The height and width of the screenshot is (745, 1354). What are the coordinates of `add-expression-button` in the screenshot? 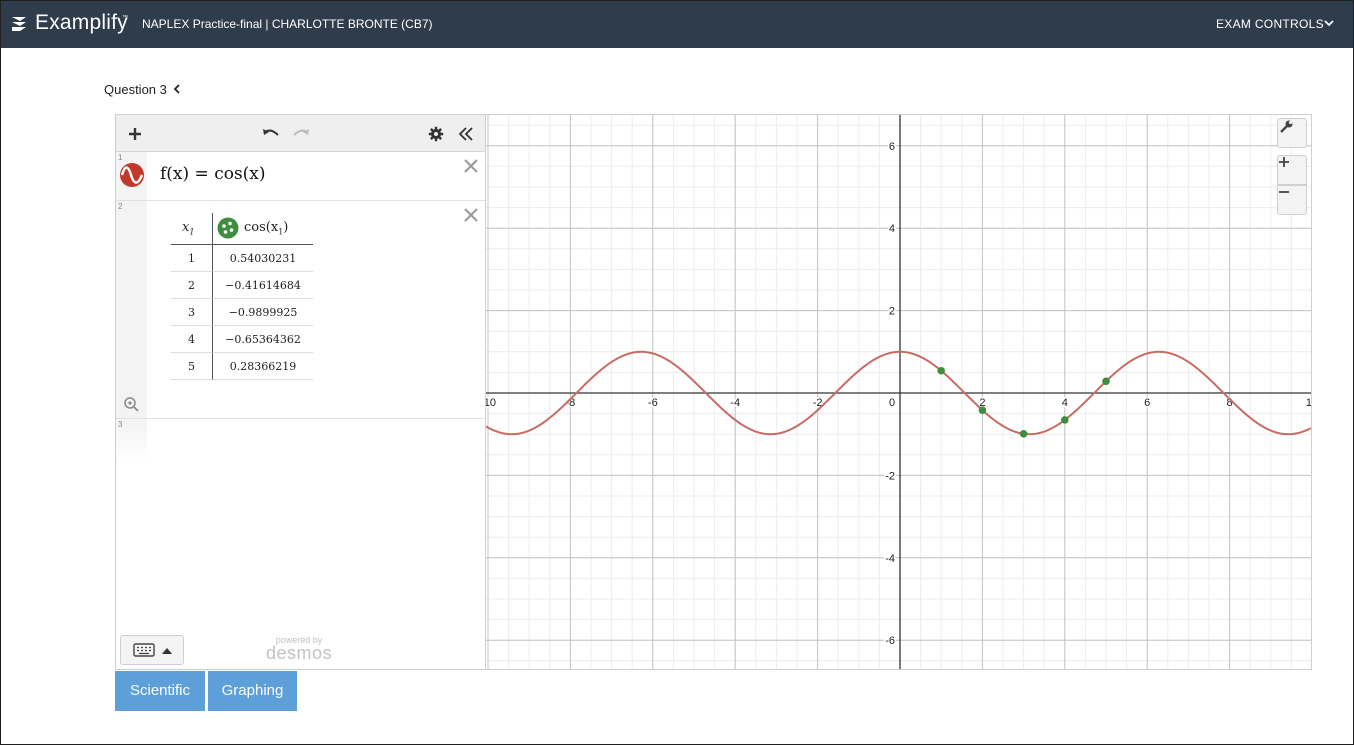 It's located at (135, 134).